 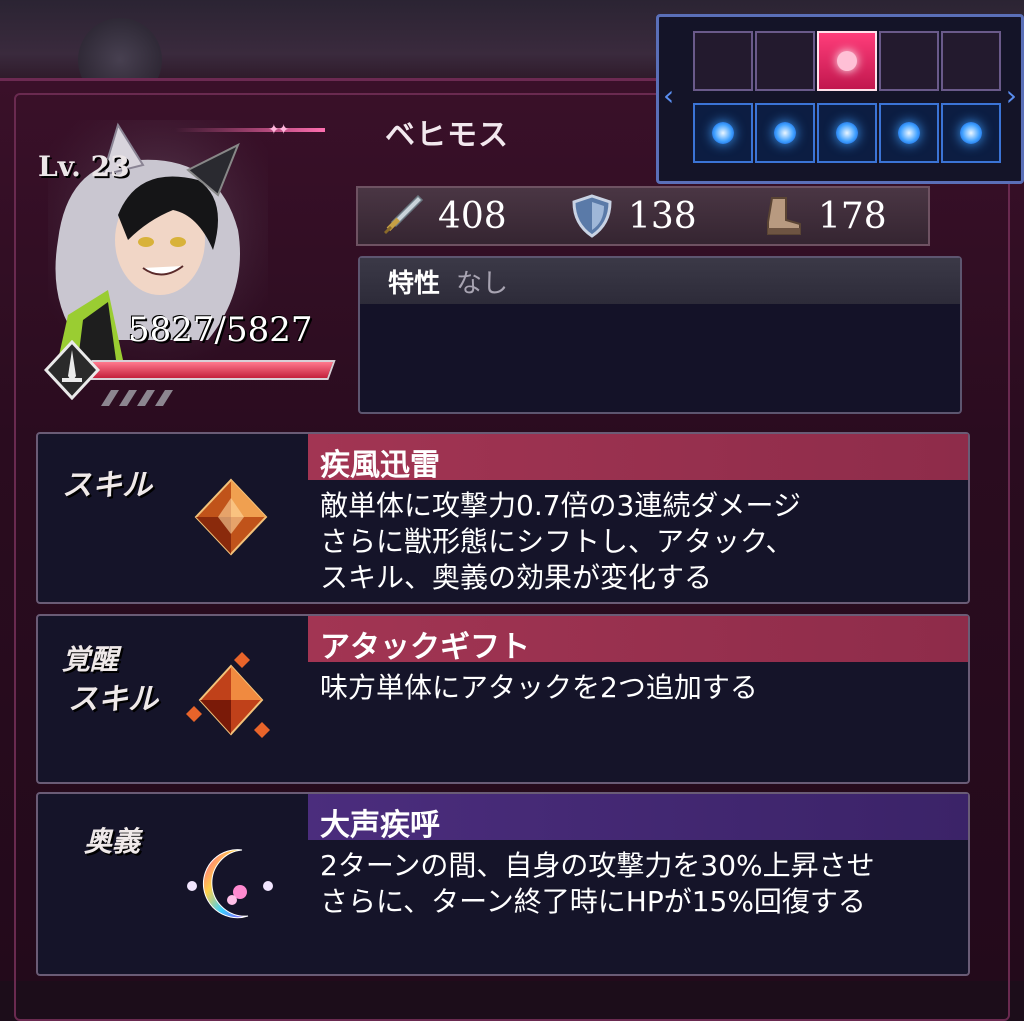 I want to click on hp-bar-fill, so click(x=210, y=370).